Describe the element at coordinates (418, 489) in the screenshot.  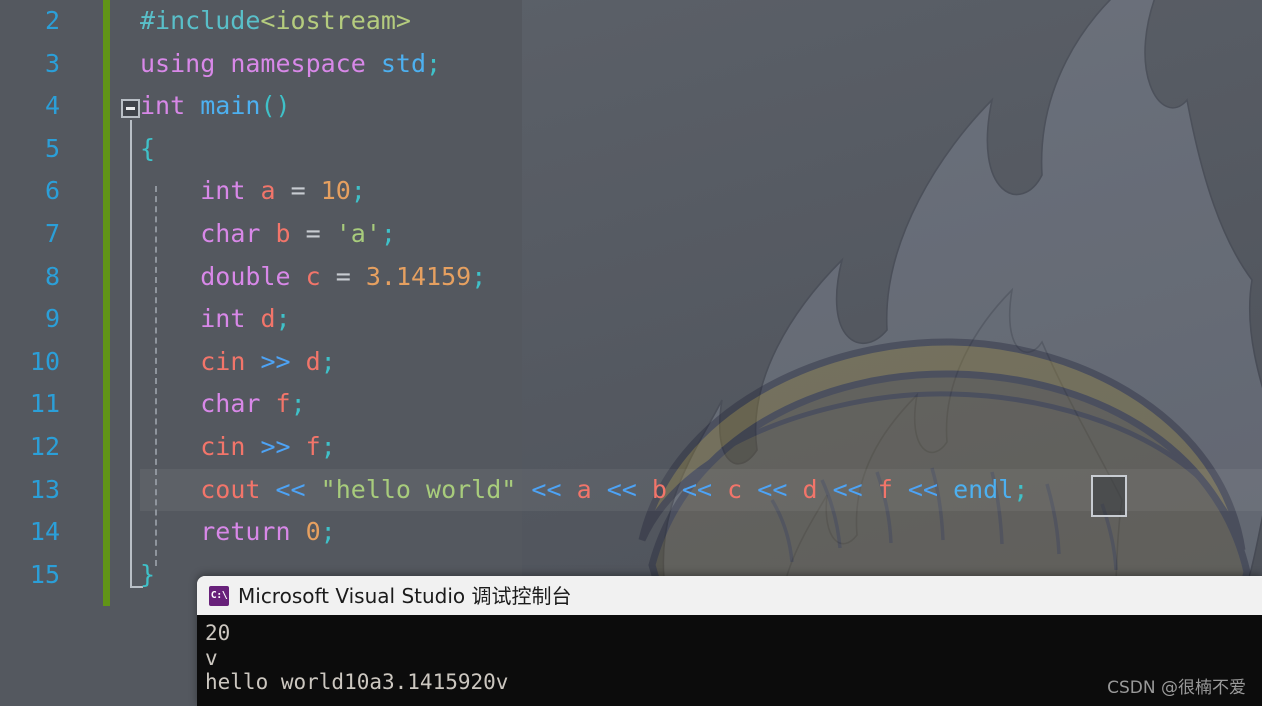
I see `code-token: "hello world"` at that location.